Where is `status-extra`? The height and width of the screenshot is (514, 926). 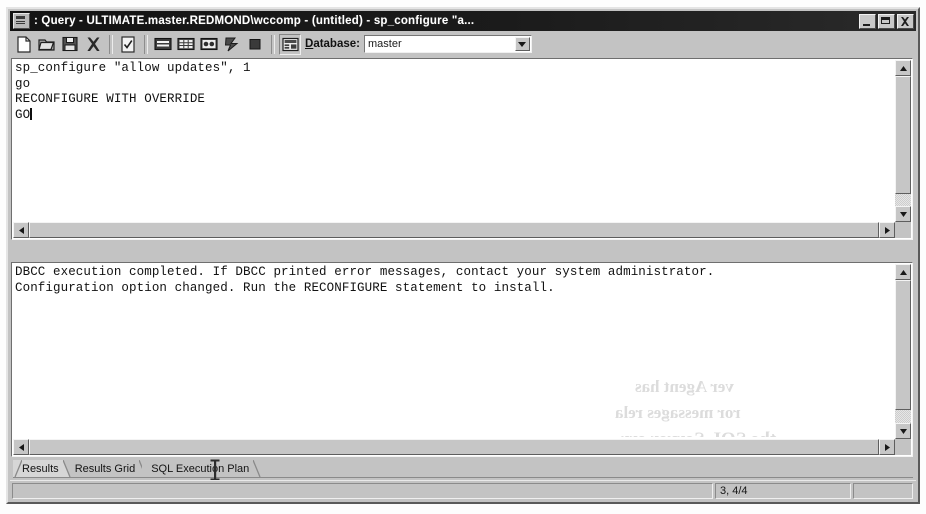 status-extra is located at coordinates (883, 490).